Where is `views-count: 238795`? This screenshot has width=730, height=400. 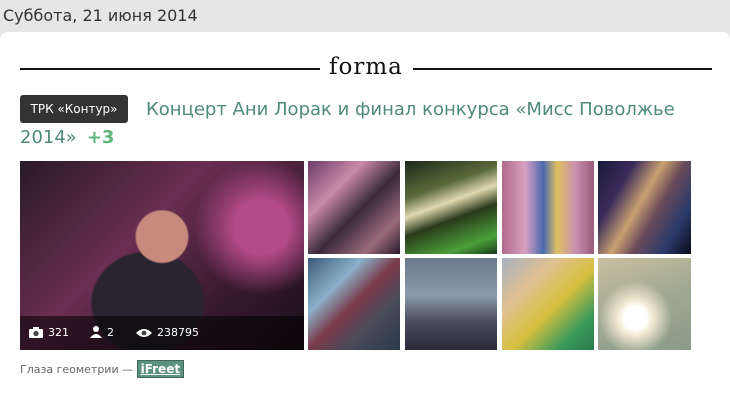 views-count: 238795 is located at coordinates (178, 332).